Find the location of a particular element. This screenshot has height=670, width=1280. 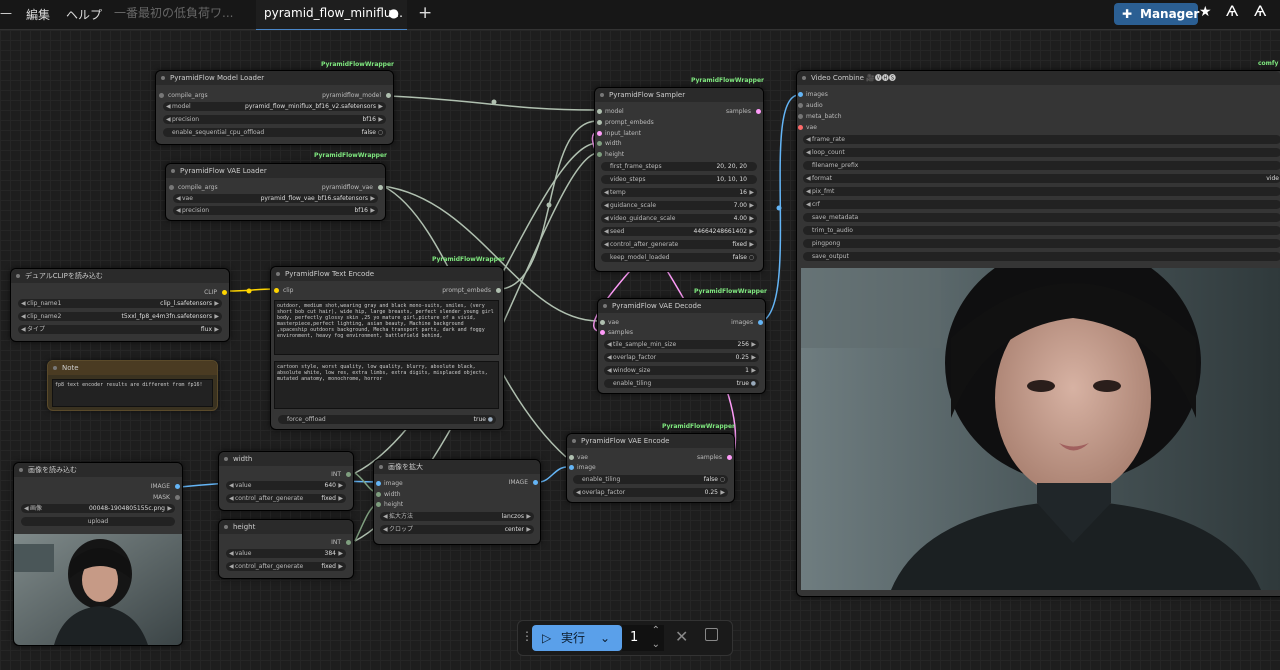

queue-count: 1 ⌃ ⌄ is located at coordinates (643, 638).